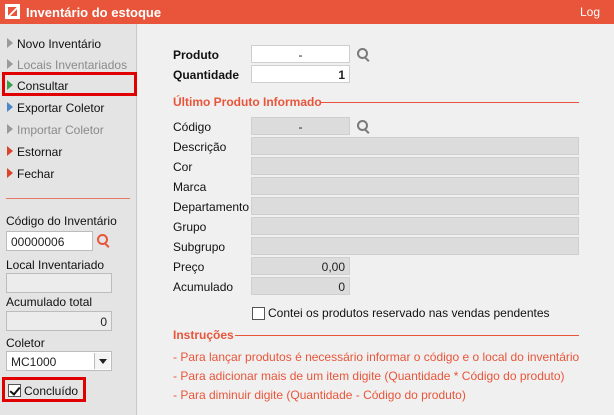 Image resolution: width=614 pixels, height=415 pixels. What do you see at coordinates (206, 75) in the screenshot?
I see `quantidade-label: Quantidade` at bounding box center [206, 75].